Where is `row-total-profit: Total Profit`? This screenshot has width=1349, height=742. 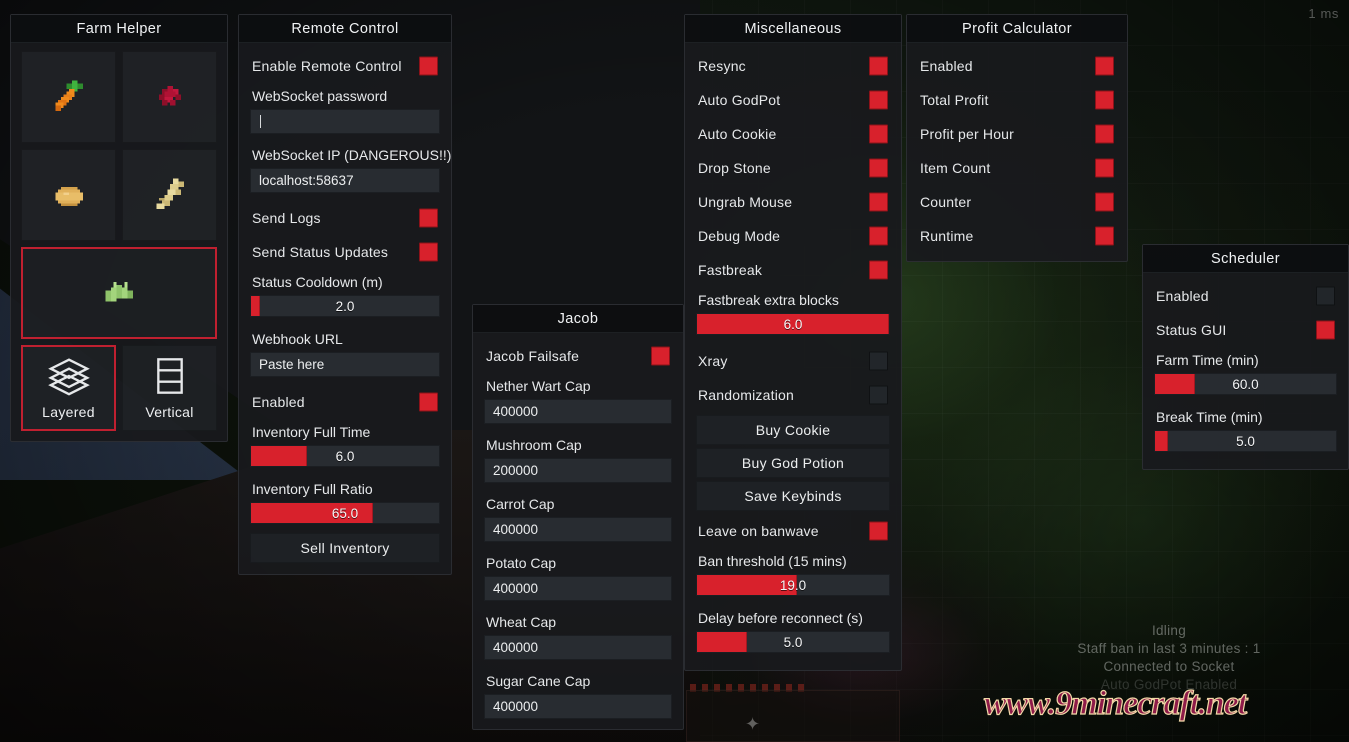 row-total-profit: Total Profit is located at coordinates (1017, 100).